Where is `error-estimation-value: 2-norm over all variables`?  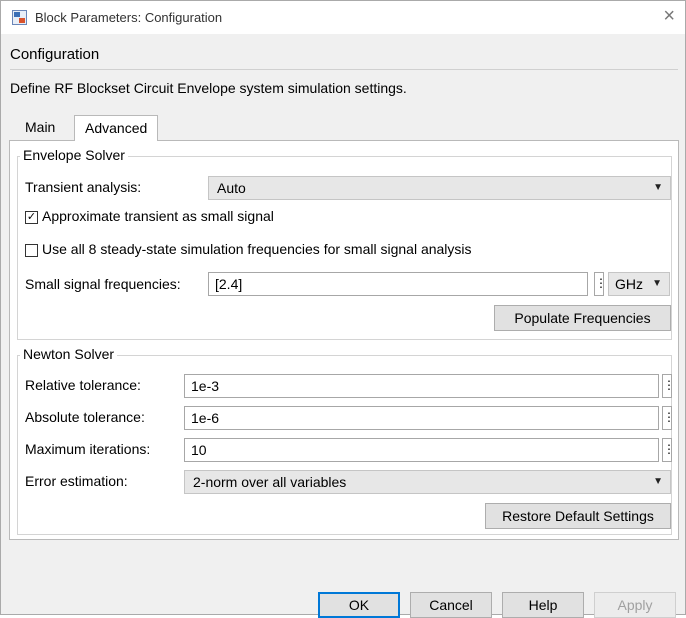
error-estimation-value: 2-norm over all variables is located at coordinates (270, 482).